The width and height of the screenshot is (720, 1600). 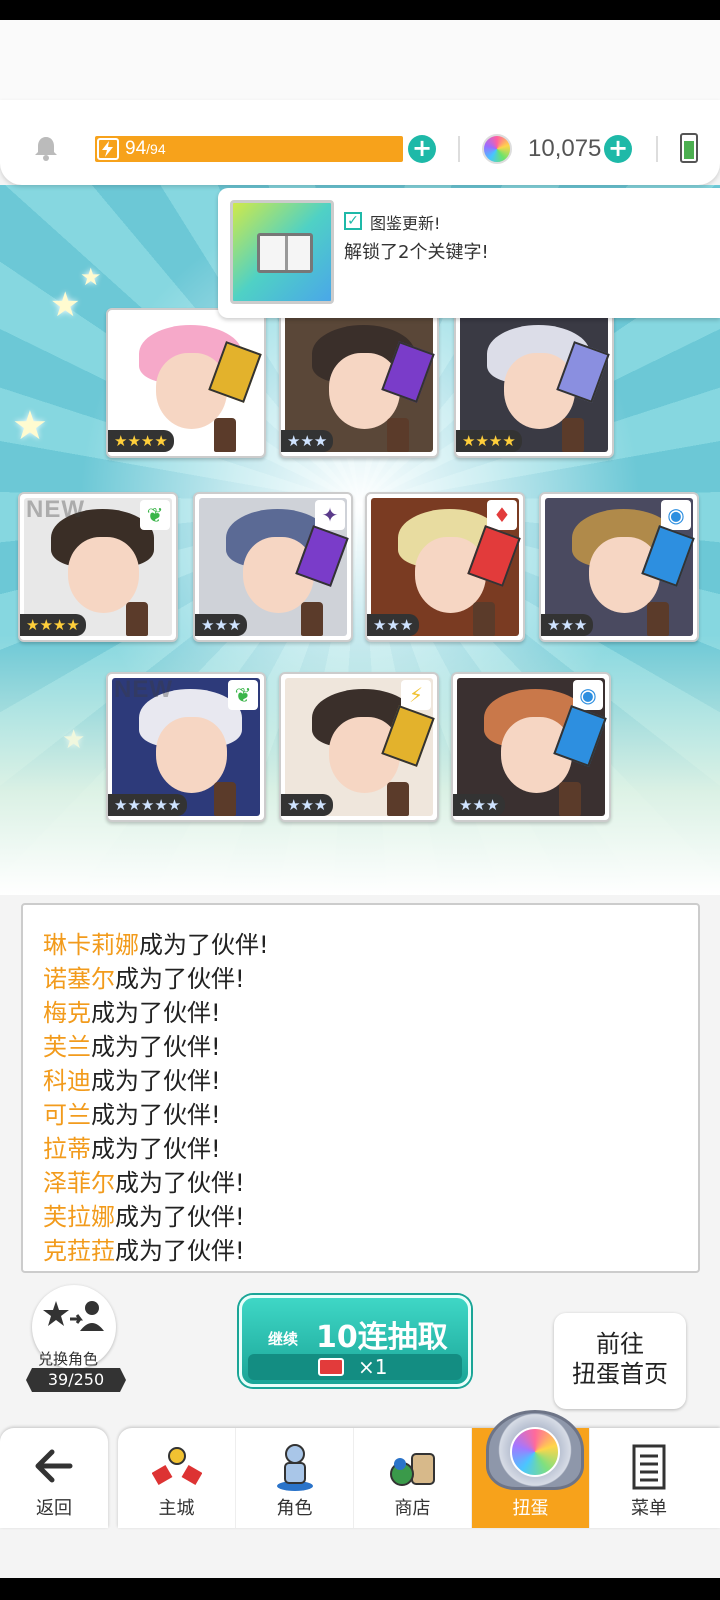 I want to click on character-card: NEW ❦ ★★★★, so click(x=98, y=567).